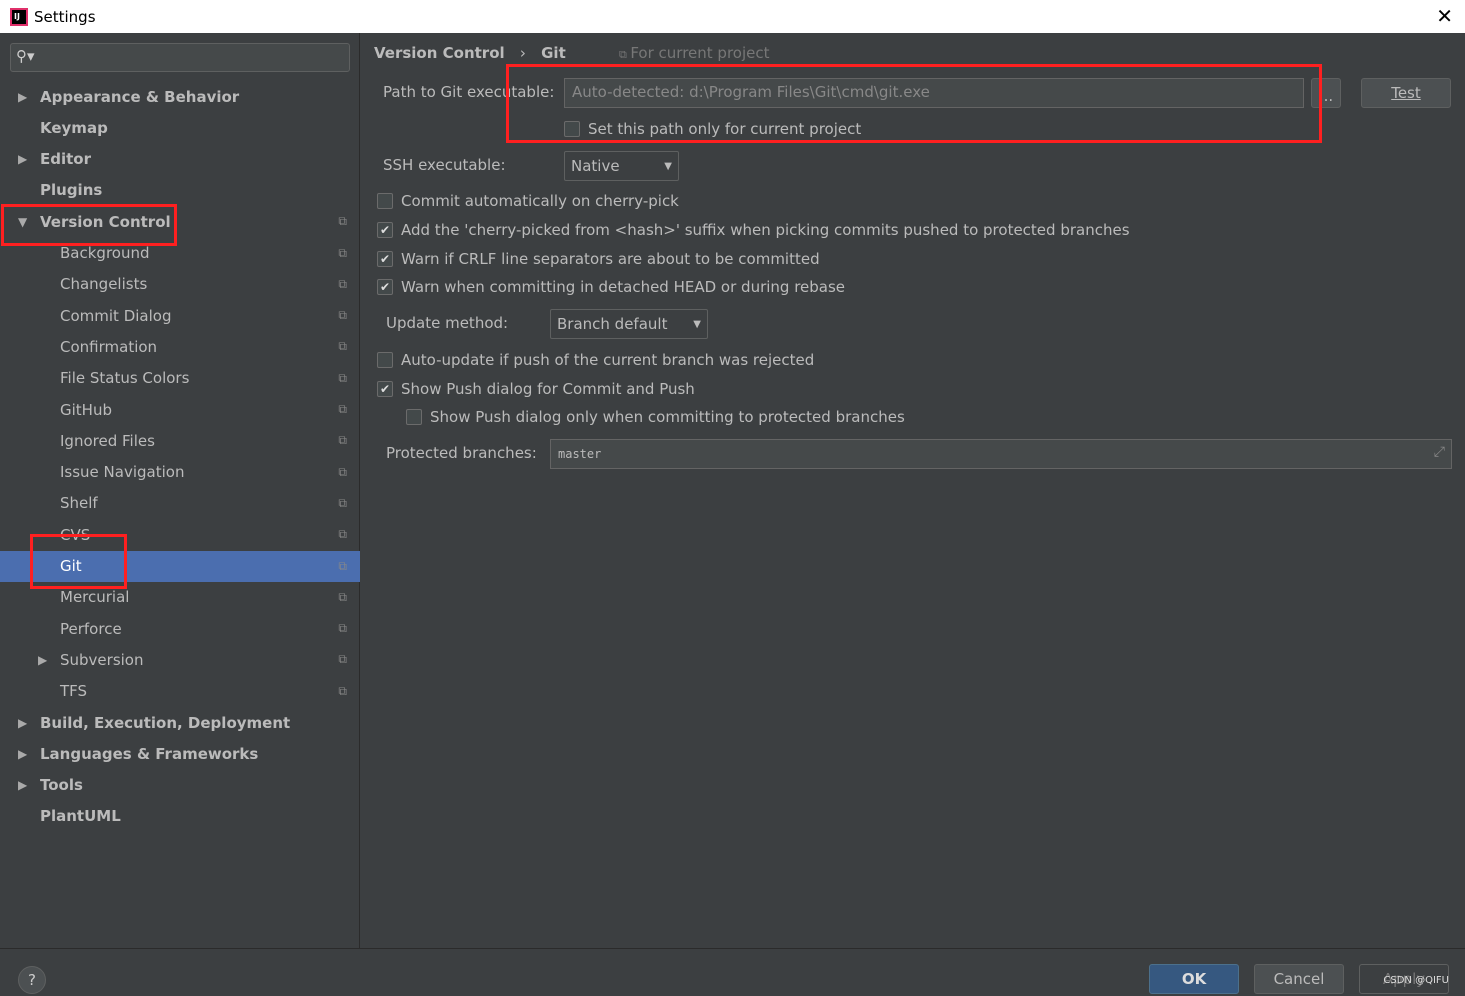 This screenshot has width=1465, height=996. Describe the element at coordinates (180, 409) in the screenshot. I see `sidebar-item-github: GitHub ⧉` at that location.